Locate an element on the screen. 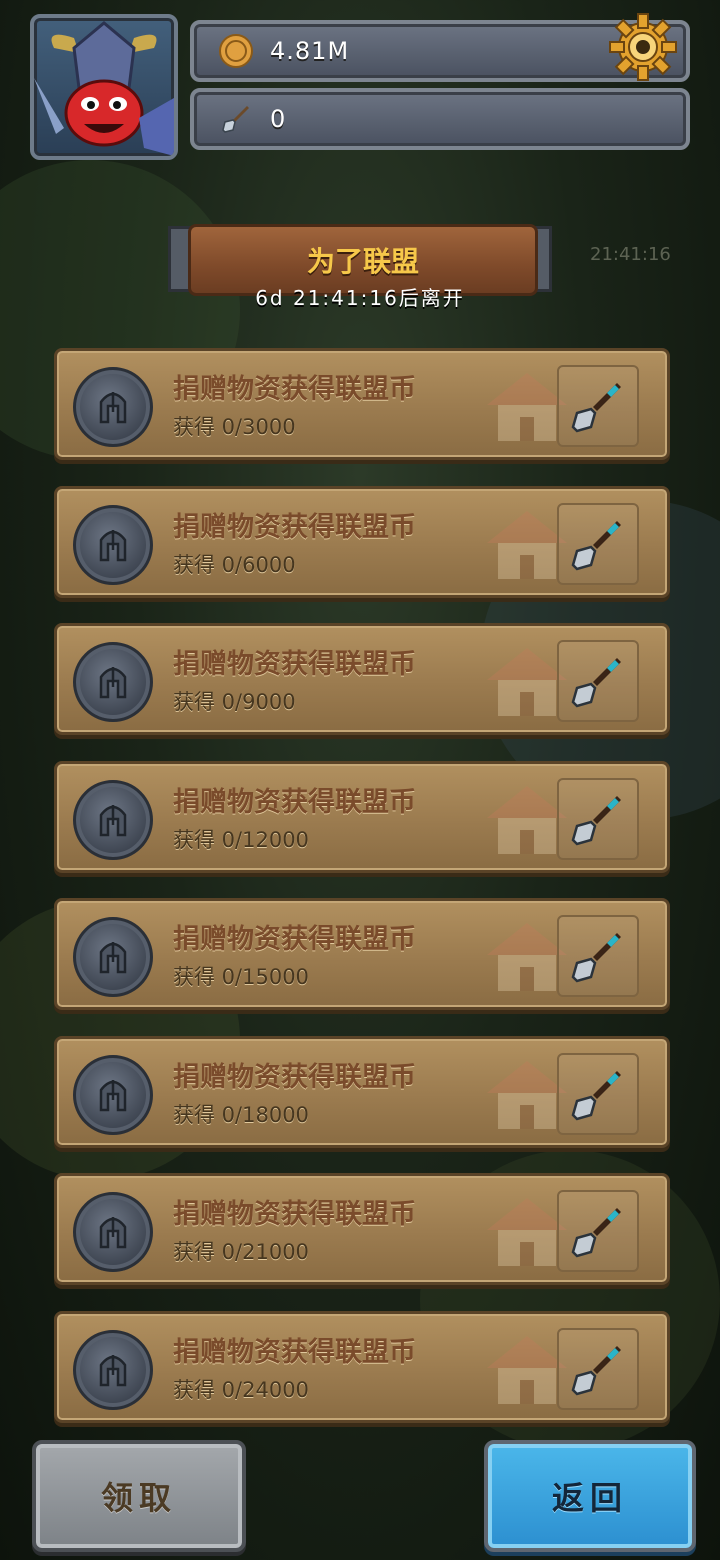  task-progress: 获得 0/9000 is located at coordinates (234, 702).